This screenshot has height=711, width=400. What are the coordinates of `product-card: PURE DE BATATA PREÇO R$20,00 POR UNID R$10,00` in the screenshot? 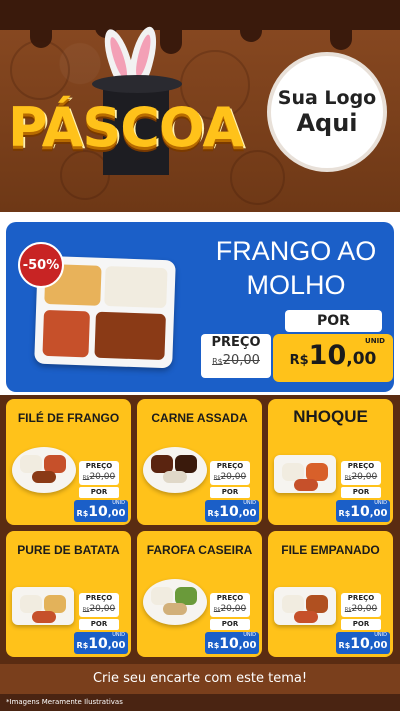 It's located at (68, 594).